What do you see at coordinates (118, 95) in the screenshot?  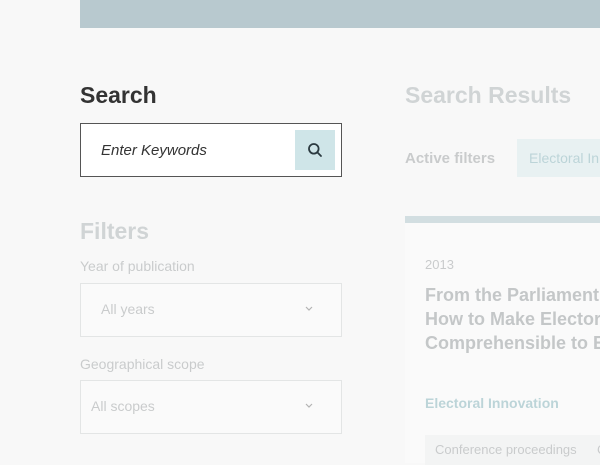 I see `search-heading: Search` at bounding box center [118, 95].